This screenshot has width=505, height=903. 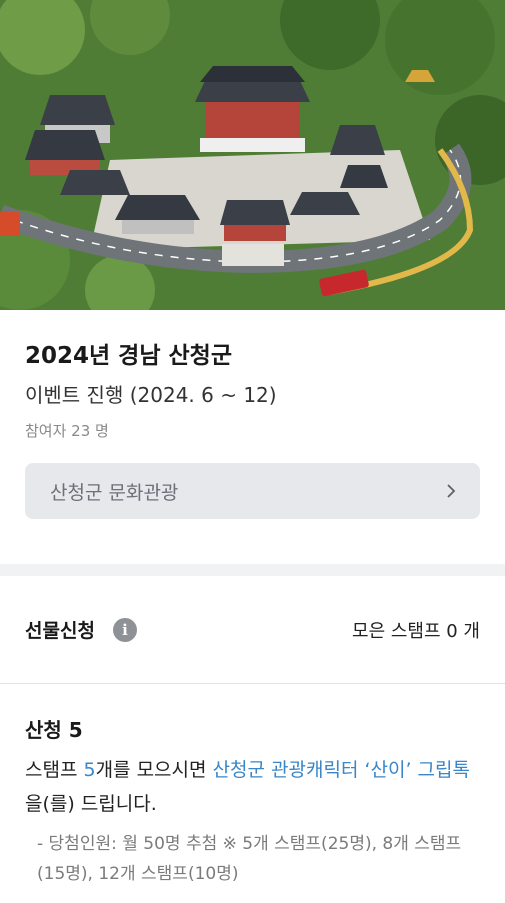 I want to click on reward-name: 산청군 관광캐릭터 ‘산이’ 그립톡, so click(x=341, y=770).